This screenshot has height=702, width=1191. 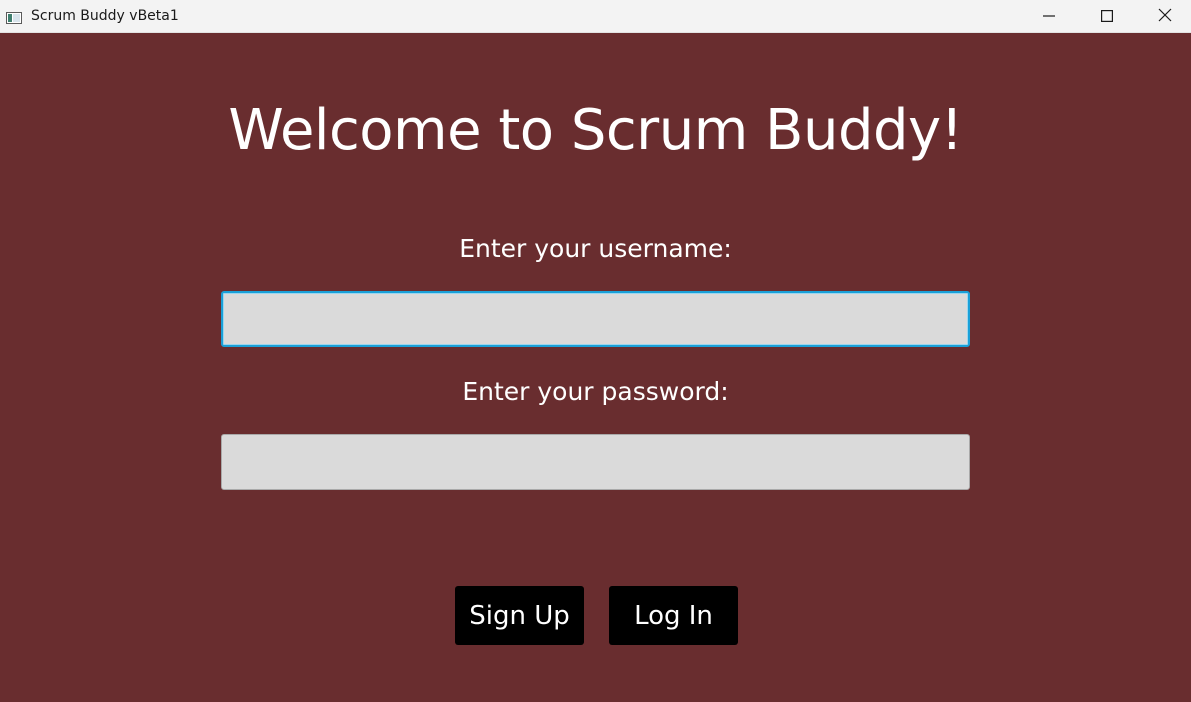 I want to click on close-icon, so click(x=1165, y=16).